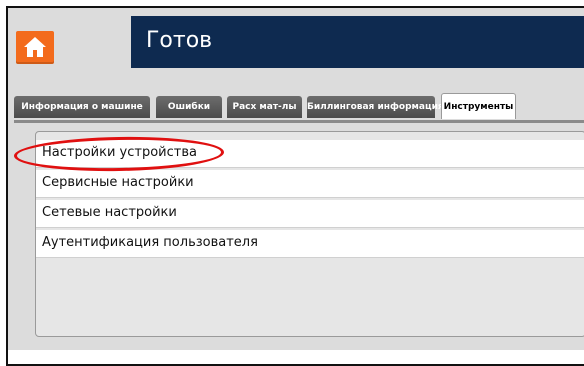  What do you see at coordinates (179, 40) in the screenshot?
I see `status-title: Готов` at bounding box center [179, 40].